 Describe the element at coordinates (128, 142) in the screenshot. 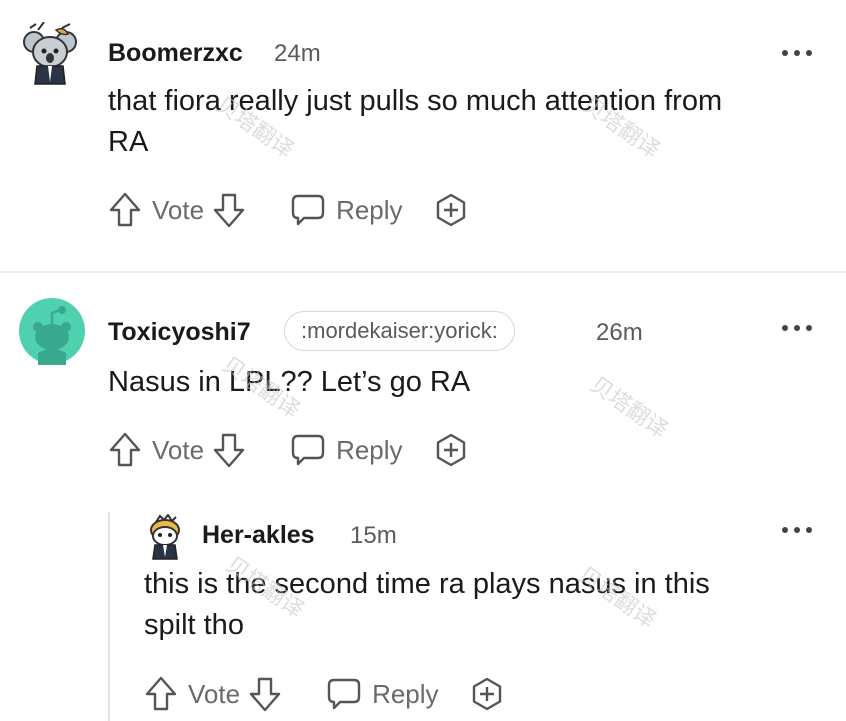

I see `comment-body-line: RA` at that location.